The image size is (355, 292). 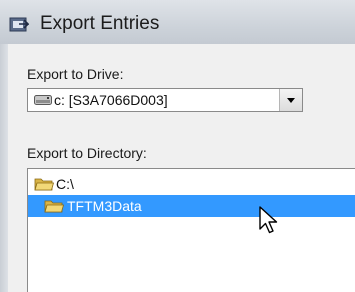 I want to click on dropdown-arrow-icon, so click(x=291, y=100).